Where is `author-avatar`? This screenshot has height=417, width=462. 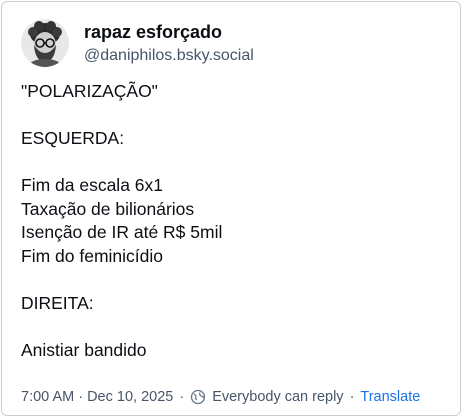 author-avatar is located at coordinates (45, 43).